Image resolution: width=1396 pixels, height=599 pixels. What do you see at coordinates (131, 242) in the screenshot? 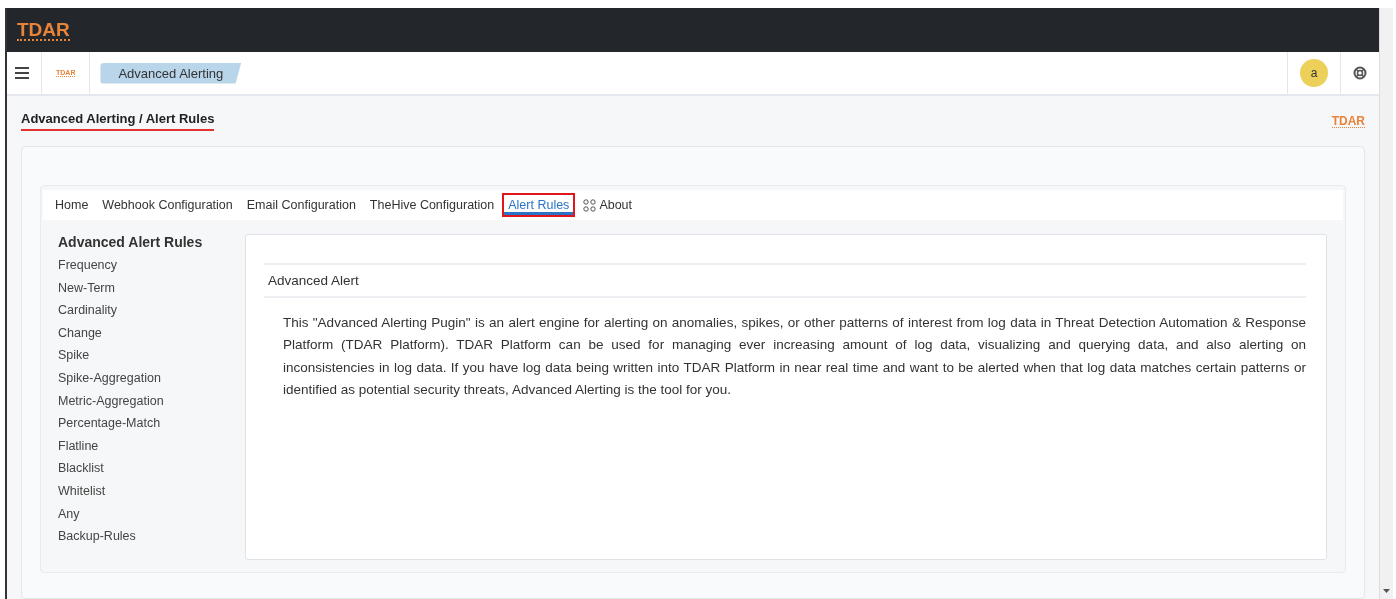
I see `sidebar-title: Advanced Alert Rules` at bounding box center [131, 242].